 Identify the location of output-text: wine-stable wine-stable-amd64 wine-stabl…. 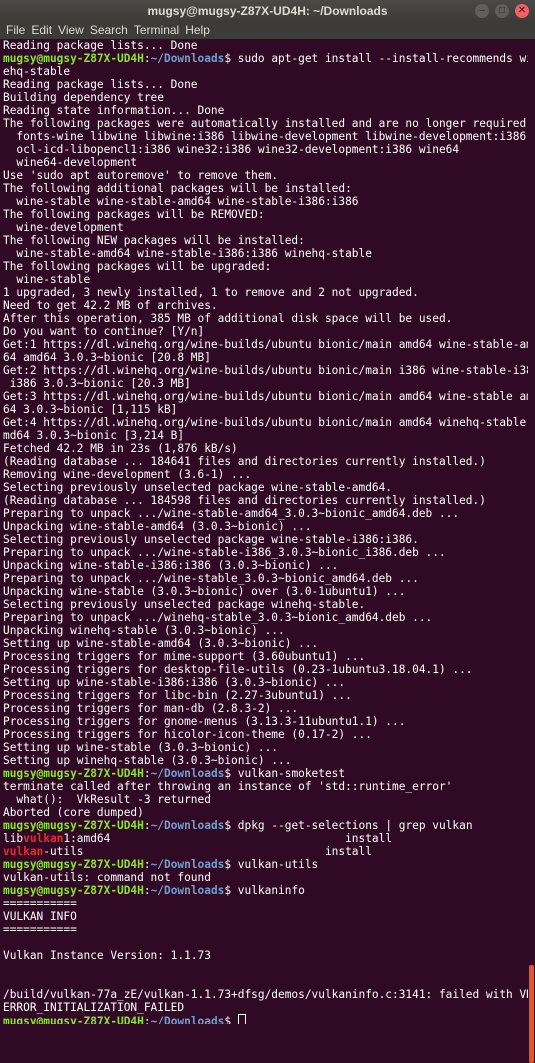
(181, 201).